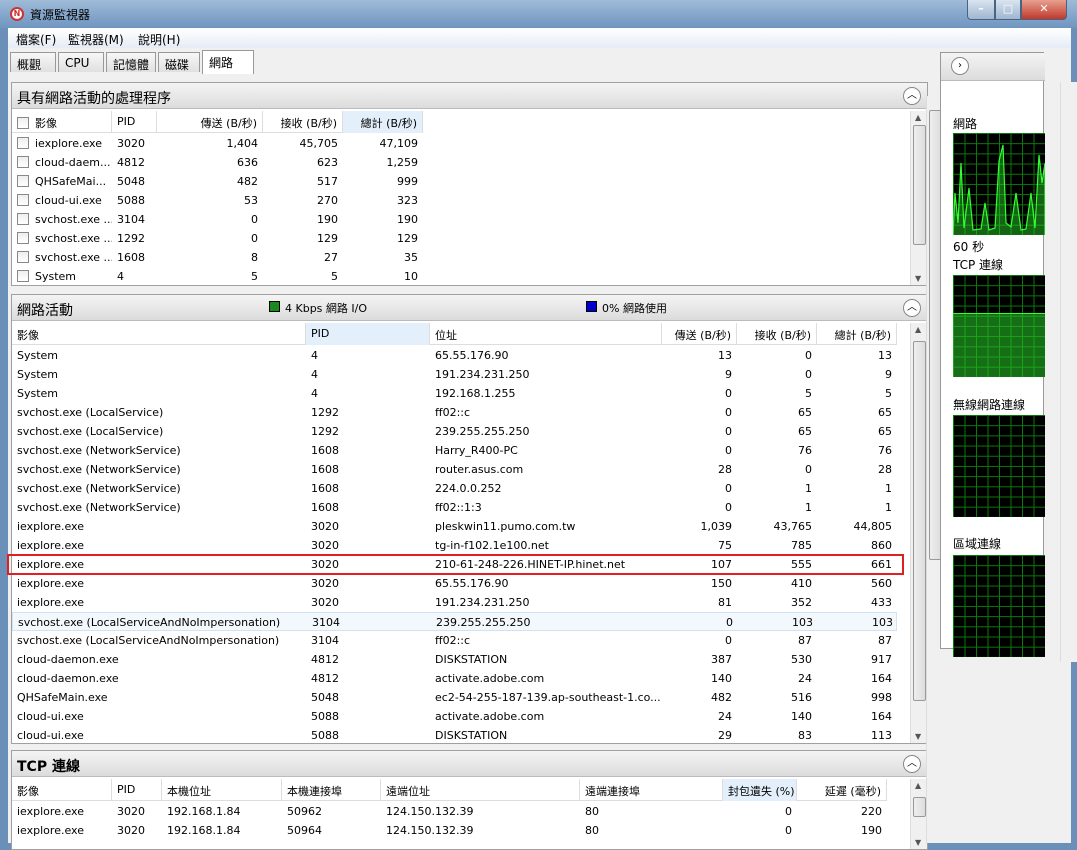  I want to click on table-cell: 65.55.176.90, so click(546, 355).